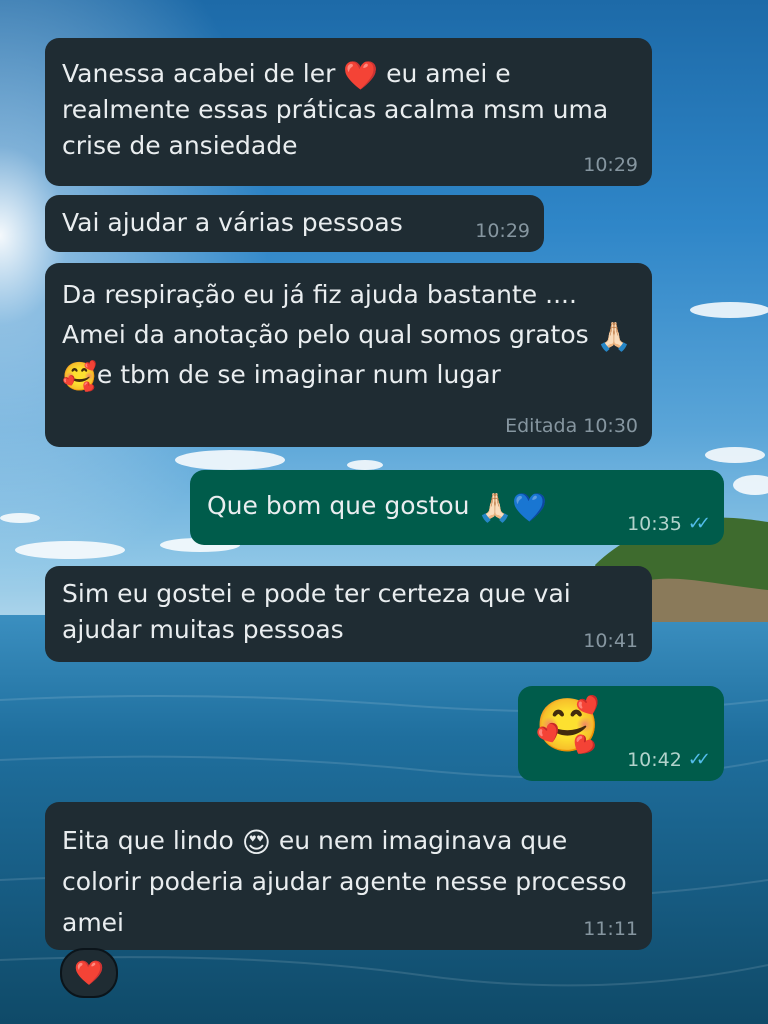 Image resolution: width=768 pixels, height=1024 pixels. What do you see at coordinates (457, 507) in the screenshot?
I see `outgoing-message: Que bom que gostou 🙏🏻💙 10:35 ✓✓` at bounding box center [457, 507].